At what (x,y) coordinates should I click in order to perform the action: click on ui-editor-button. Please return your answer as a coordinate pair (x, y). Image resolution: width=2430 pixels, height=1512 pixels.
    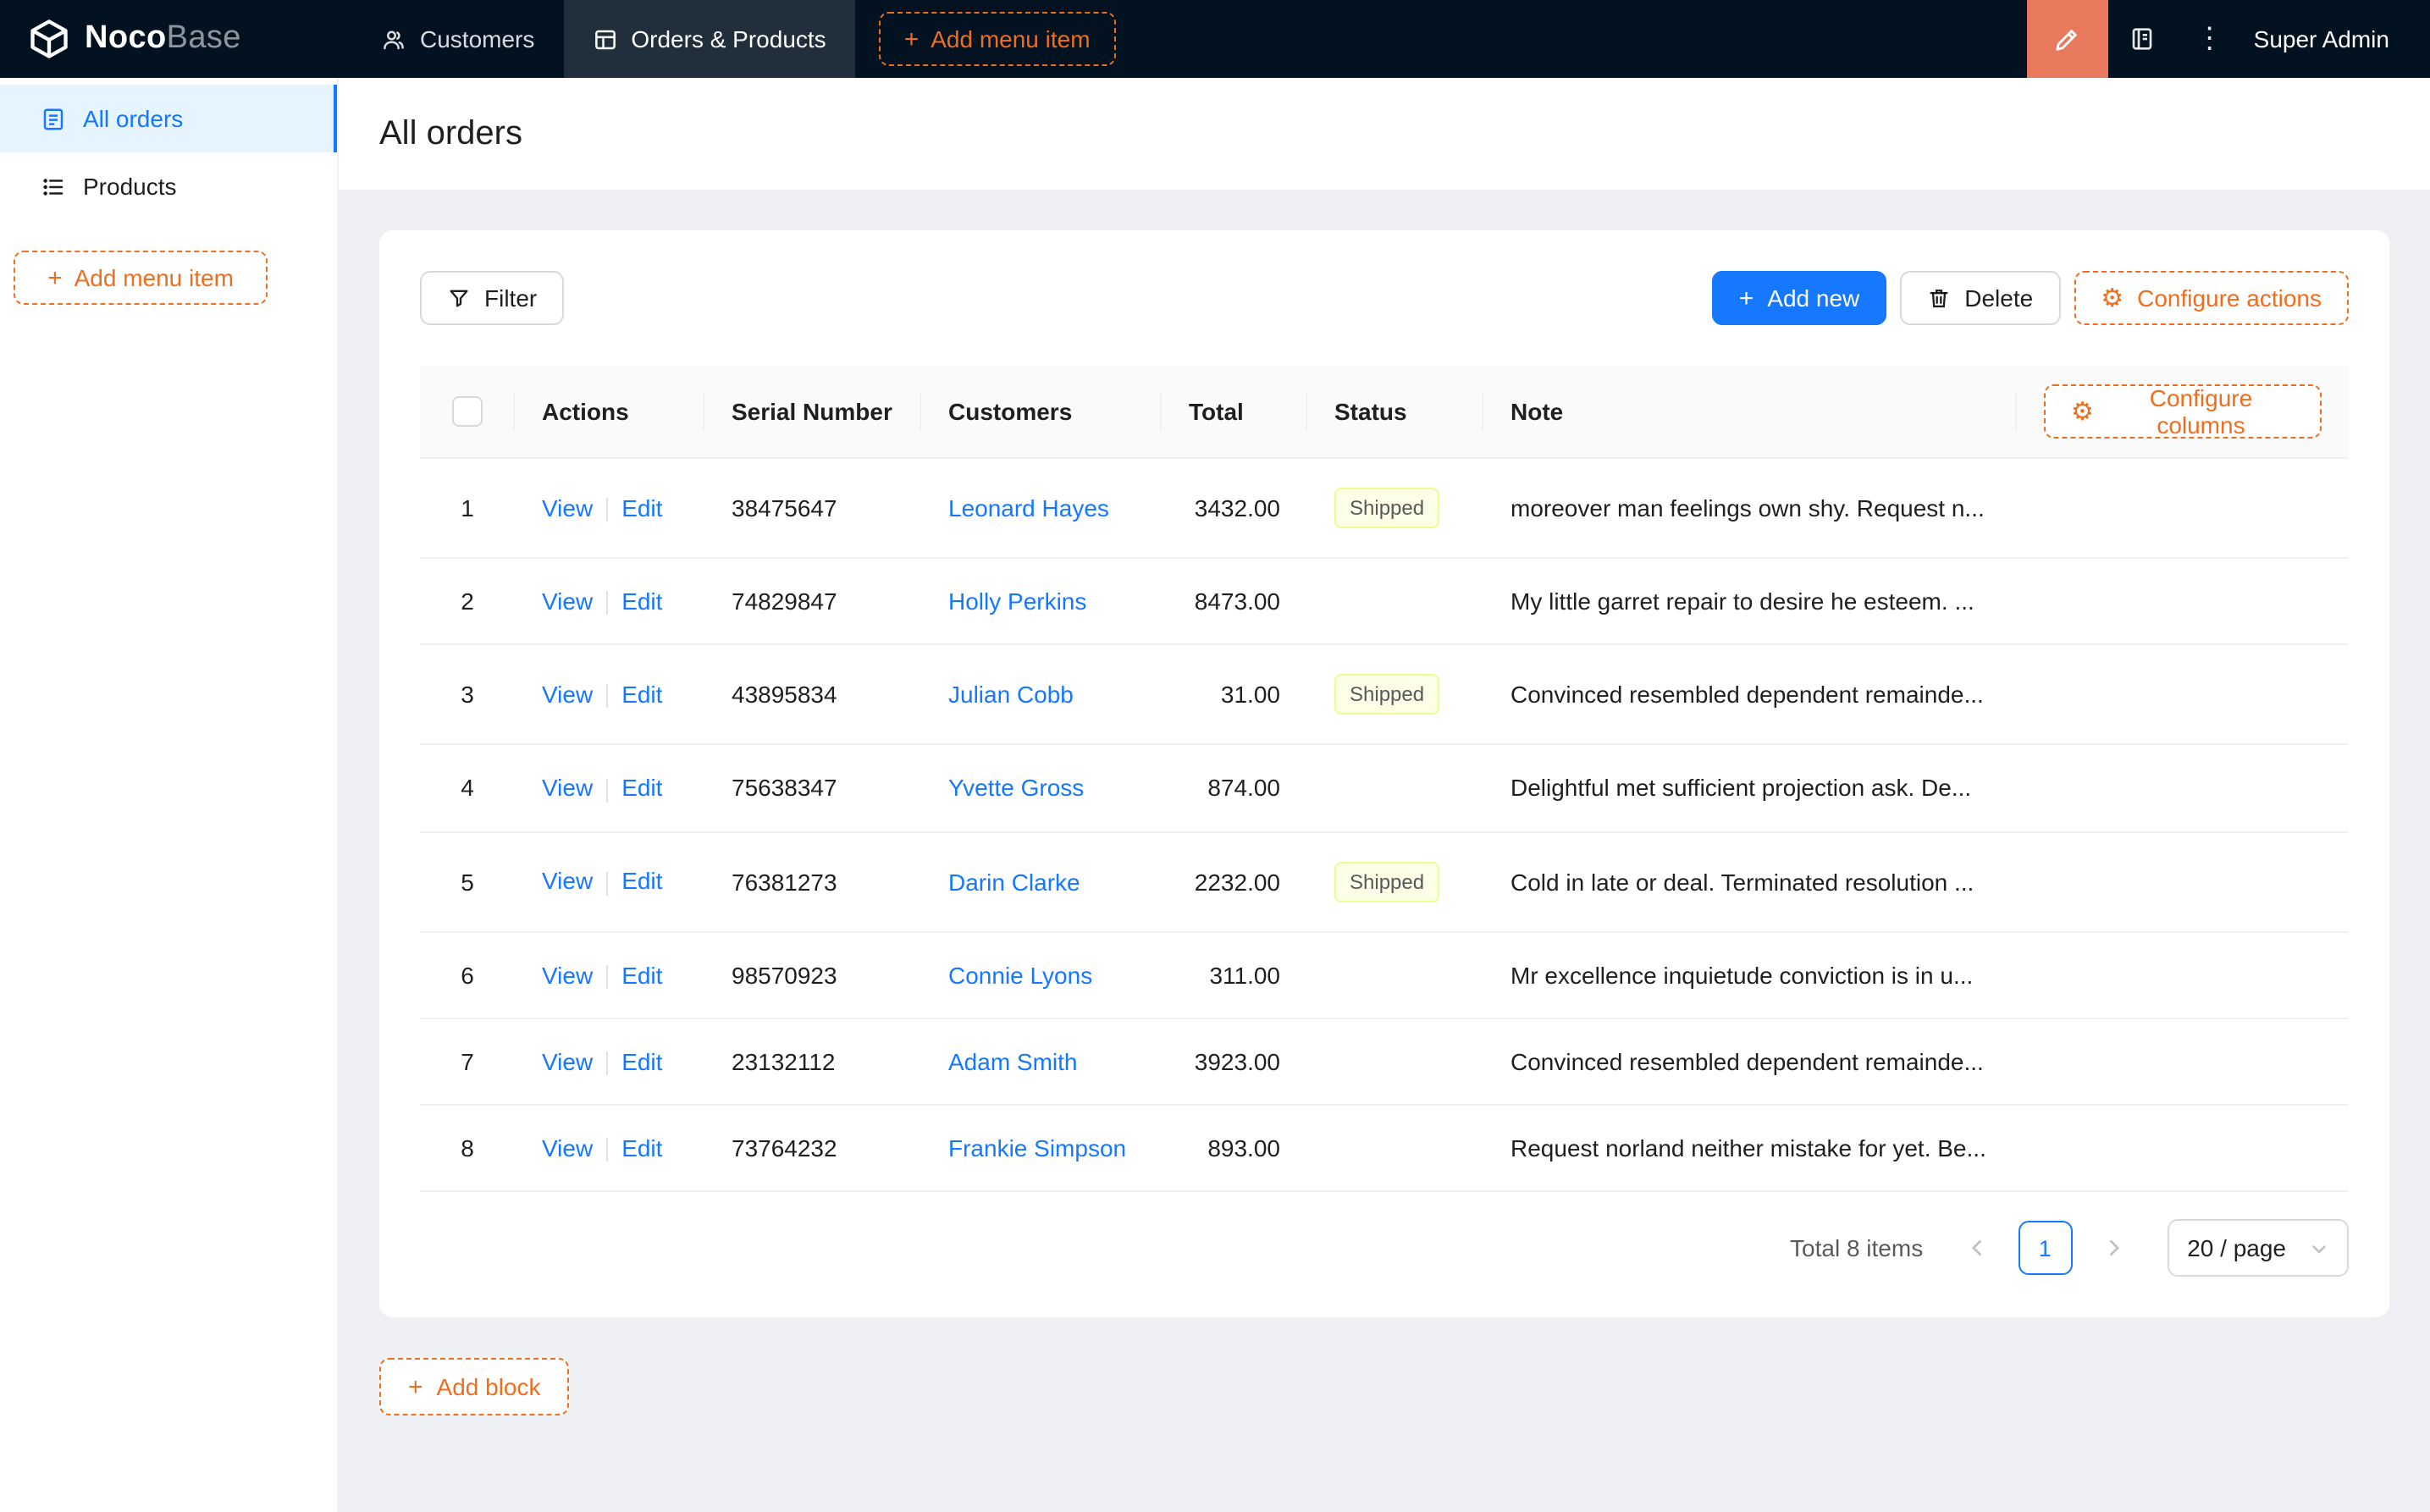
    Looking at the image, I should click on (2067, 39).